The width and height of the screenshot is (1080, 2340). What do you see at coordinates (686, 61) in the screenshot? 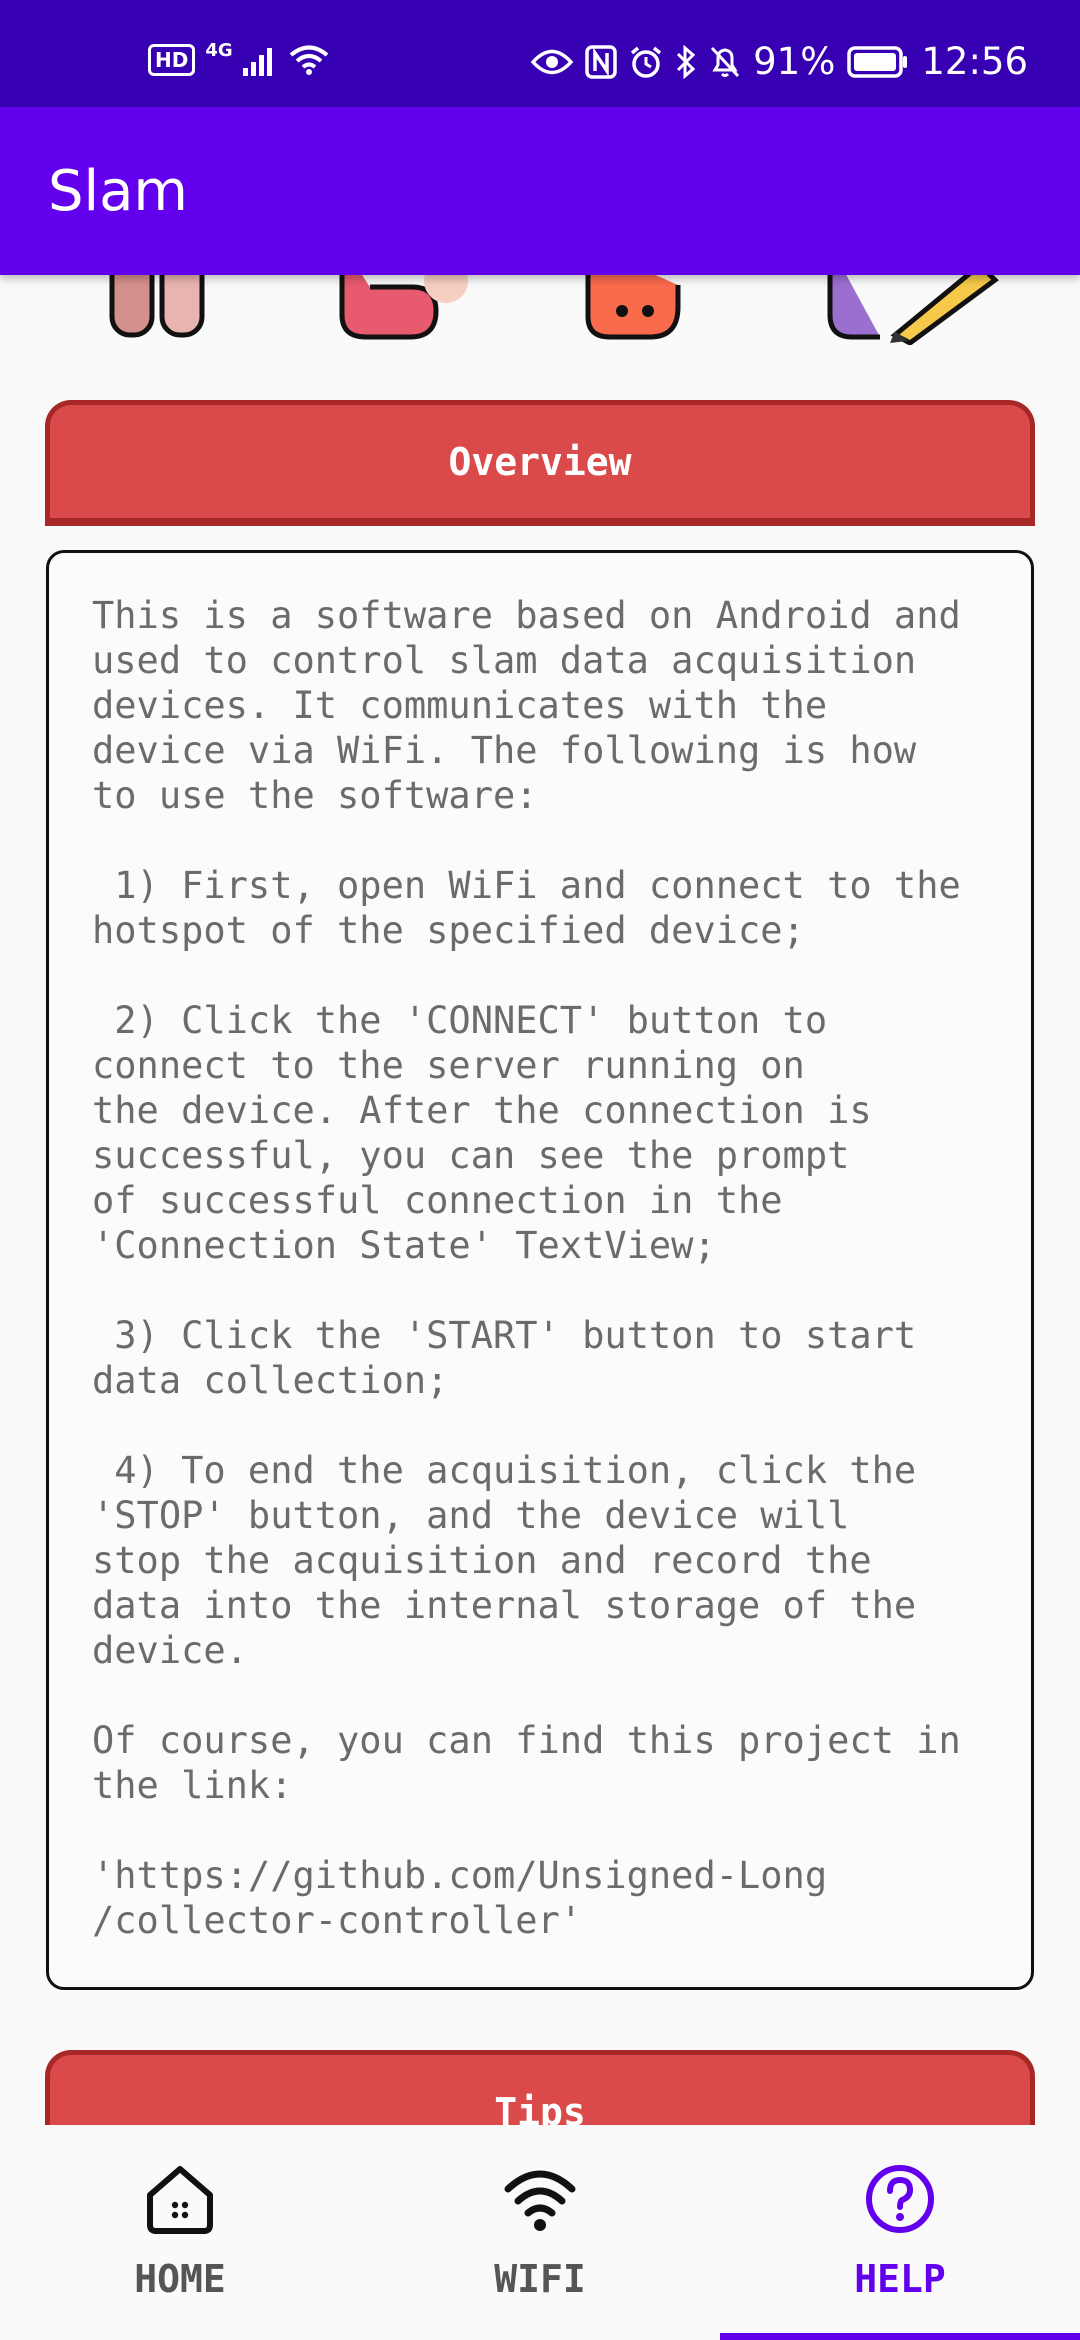
I see `bluetooth-icon` at bounding box center [686, 61].